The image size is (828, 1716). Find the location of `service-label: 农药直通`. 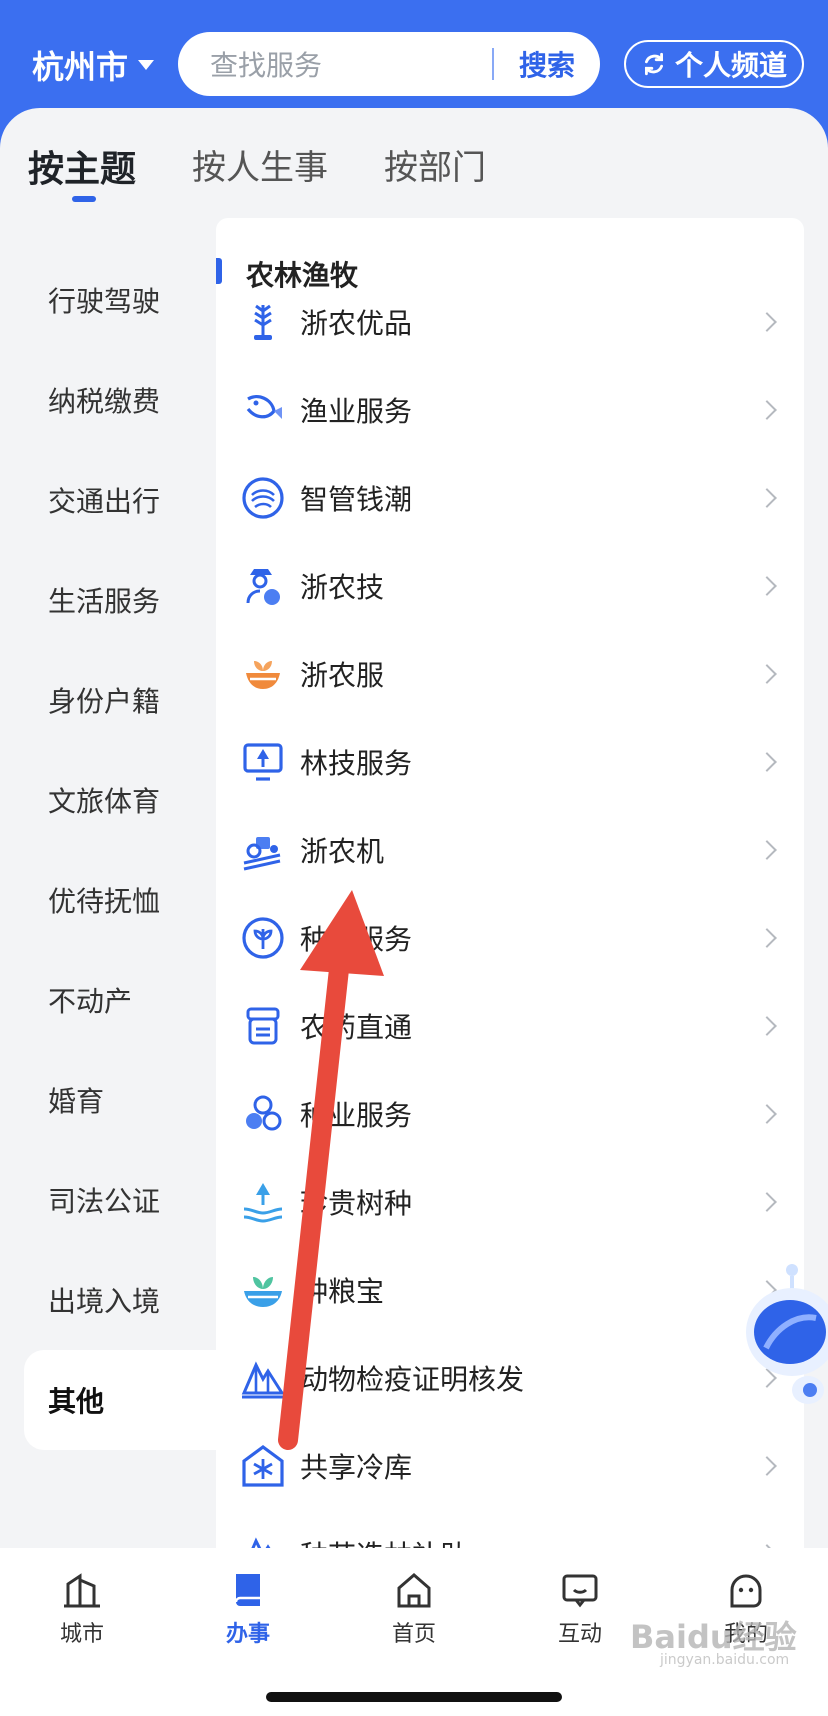

service-label: 农药直通 is located at coordinates (356, 1027).